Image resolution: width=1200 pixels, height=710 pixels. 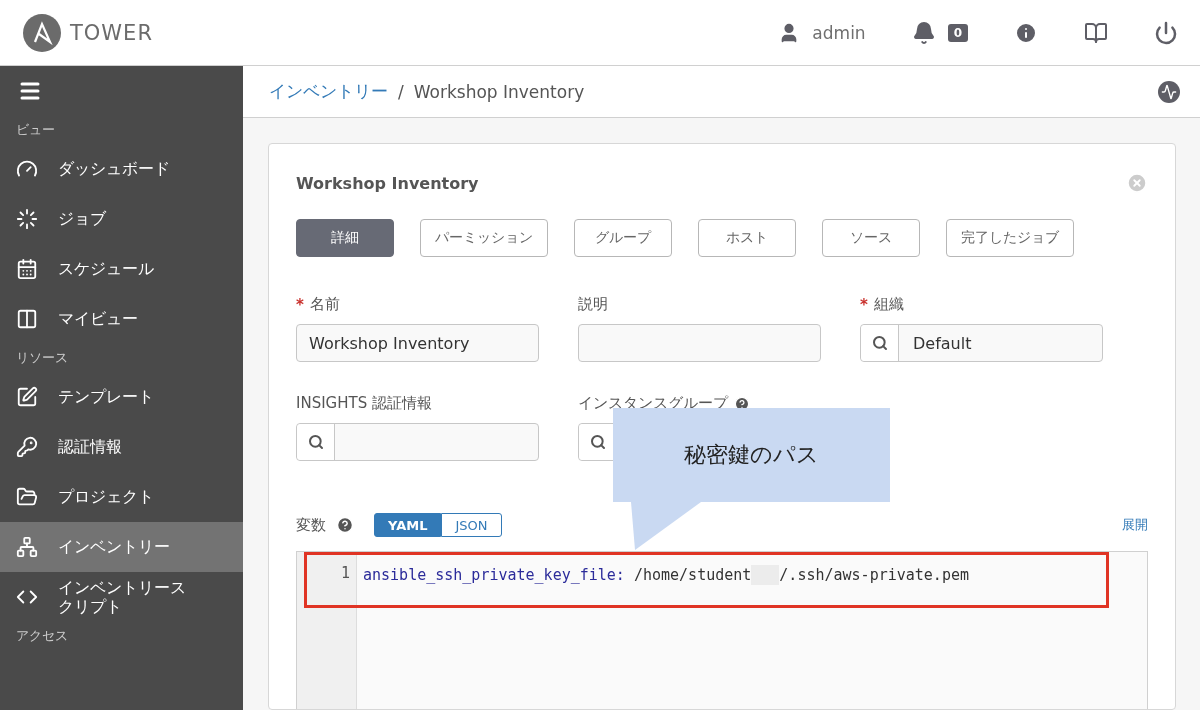 What do you see at coordinates (121, 497) in the screenshot?
I see `sidebar-item: プロジェクト` at bounding box center [121, 497].